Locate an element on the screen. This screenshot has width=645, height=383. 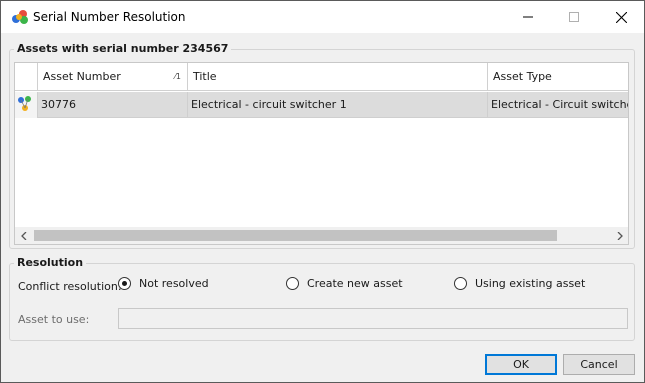
grid-header: Asset Number ⁄1 Title Asset Type is located at coordinates (321, 77).